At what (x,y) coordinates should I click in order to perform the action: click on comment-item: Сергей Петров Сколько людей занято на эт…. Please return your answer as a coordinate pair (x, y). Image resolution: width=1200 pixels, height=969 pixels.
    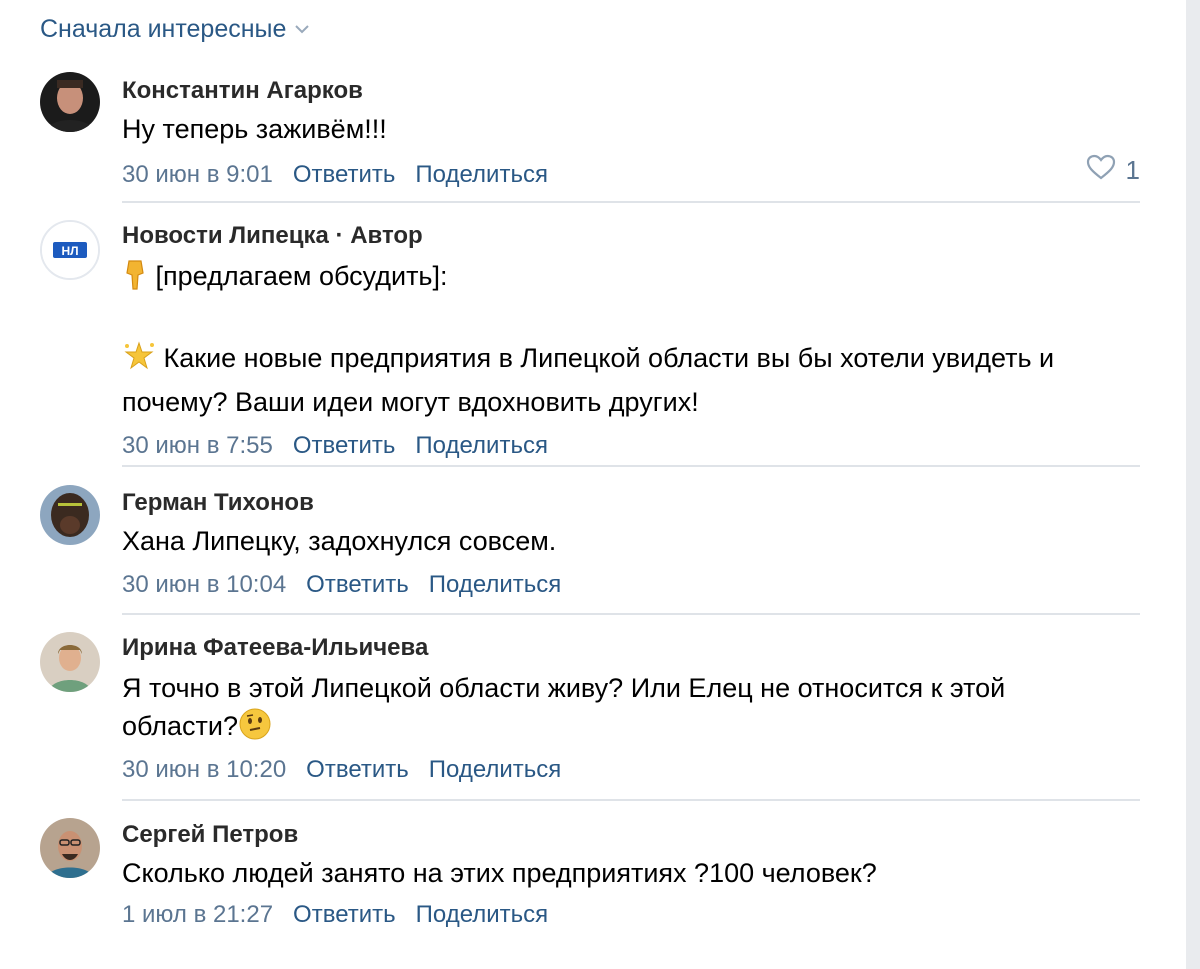
    Looking at the image, I should click on (590, 878).